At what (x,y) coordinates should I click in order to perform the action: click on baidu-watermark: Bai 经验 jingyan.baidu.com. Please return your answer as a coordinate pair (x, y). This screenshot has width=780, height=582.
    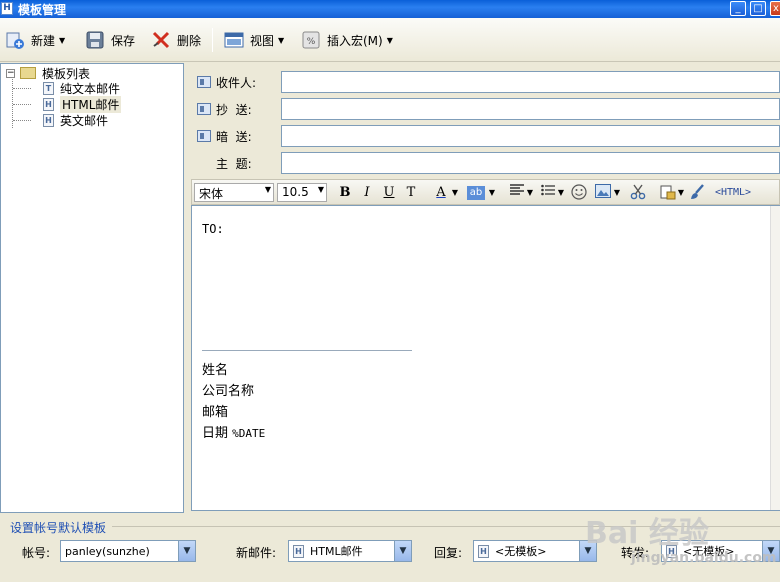
    Looking at the image, I should click on (682, 540).